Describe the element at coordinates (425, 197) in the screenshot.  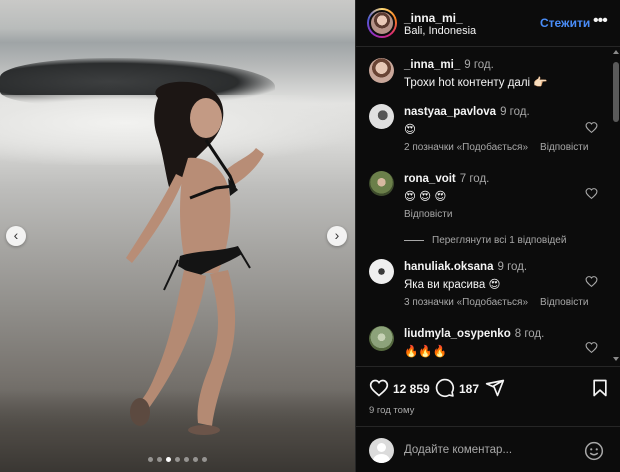
I see `comment-text: 😍 😍 😍` at that location.